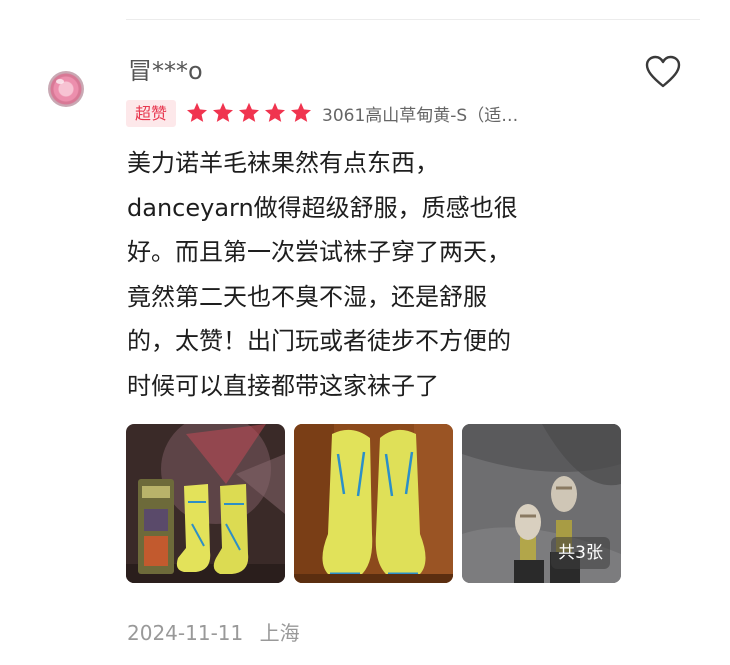  What do you see at coordinates (319, 252) in the screenshot?
I see `review-text-line: 好。而且第一次尝试袜子穿了两天，` at bounding box center [319, 252].